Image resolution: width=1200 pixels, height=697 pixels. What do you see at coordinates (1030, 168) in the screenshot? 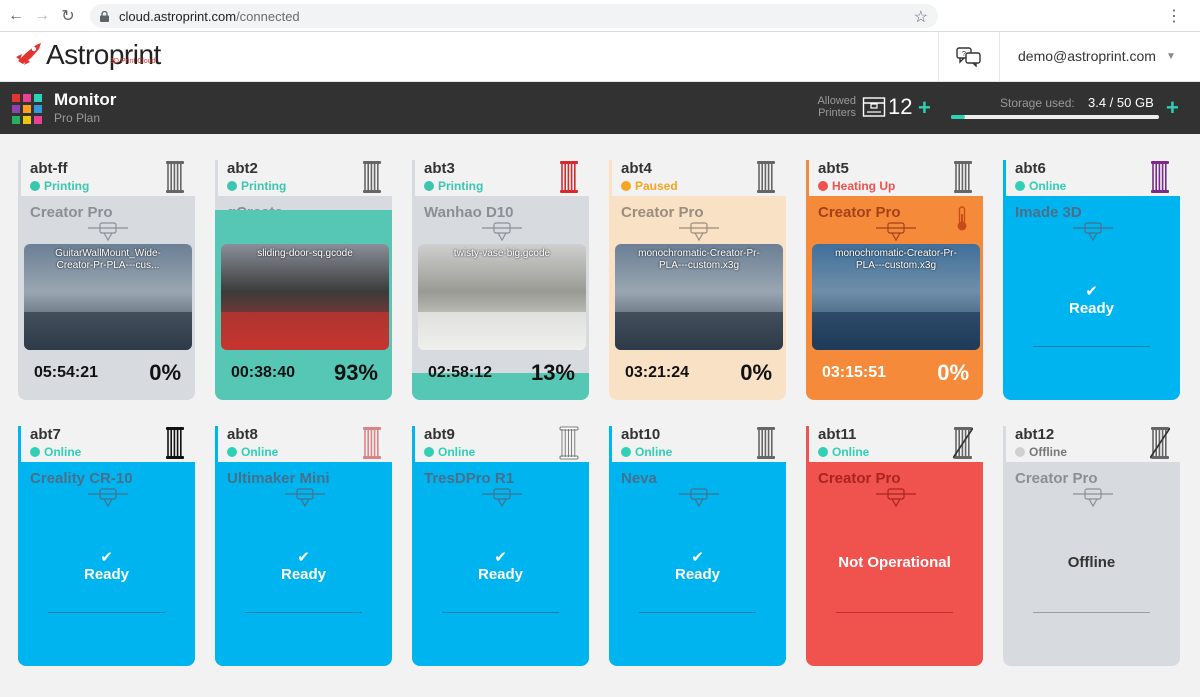
I see `printer-name: abt6` at bounding box center [1030, 168].